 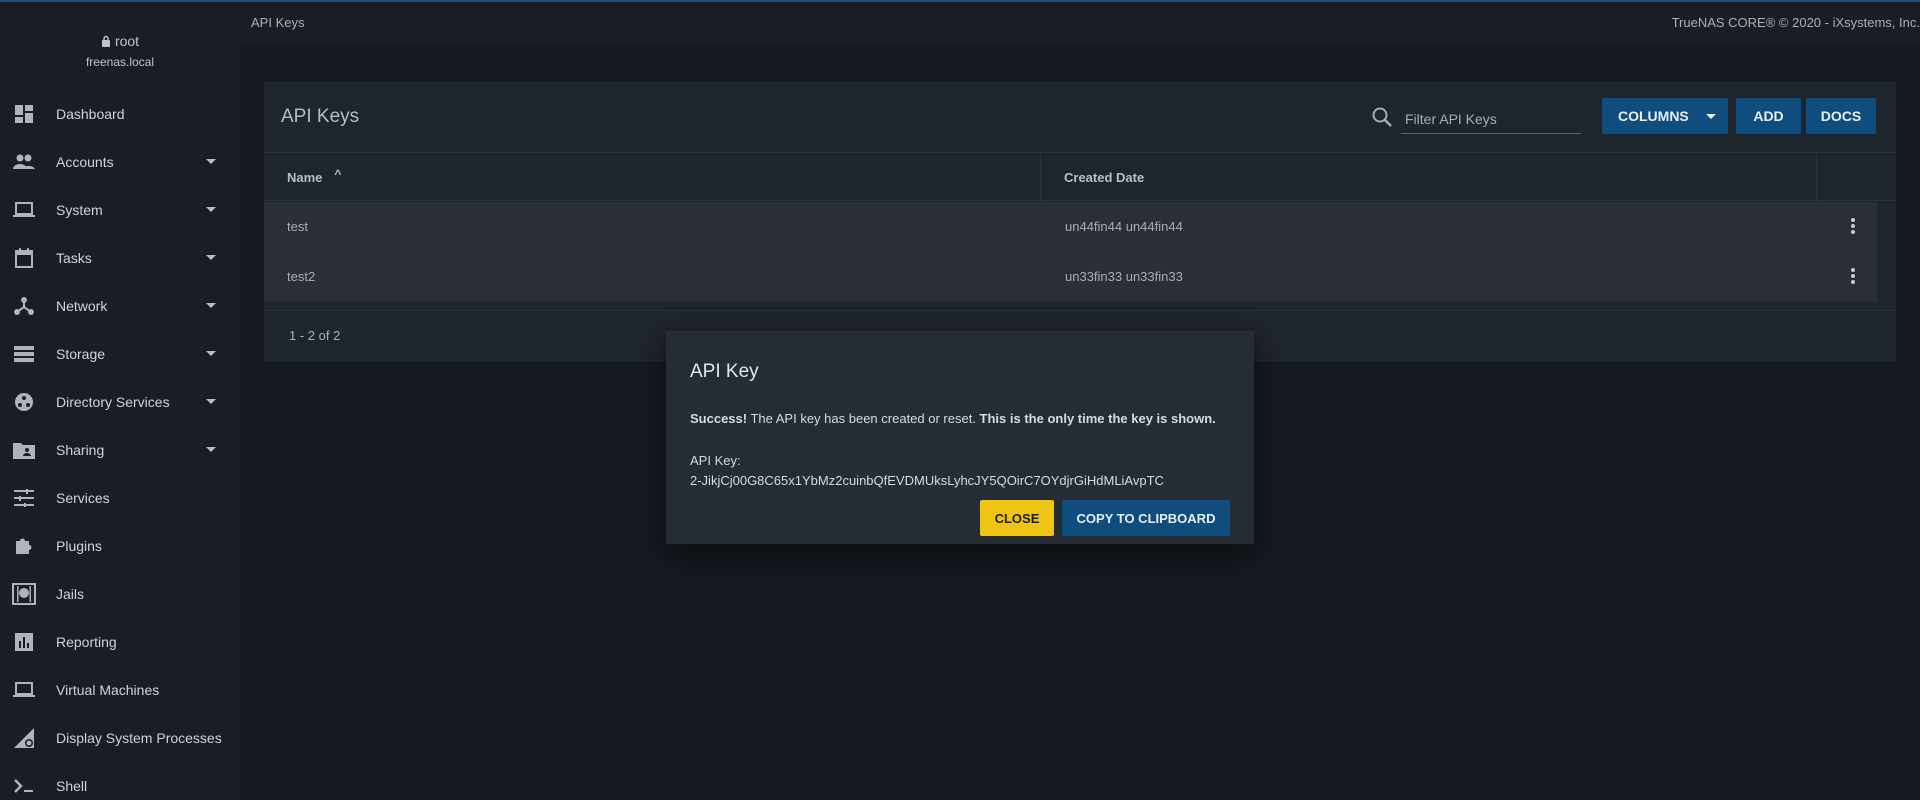 What do you see at coordinates (1768, 116) in the screenshot?
I see `add-button: ADD` at bounding box center [1768, 116].